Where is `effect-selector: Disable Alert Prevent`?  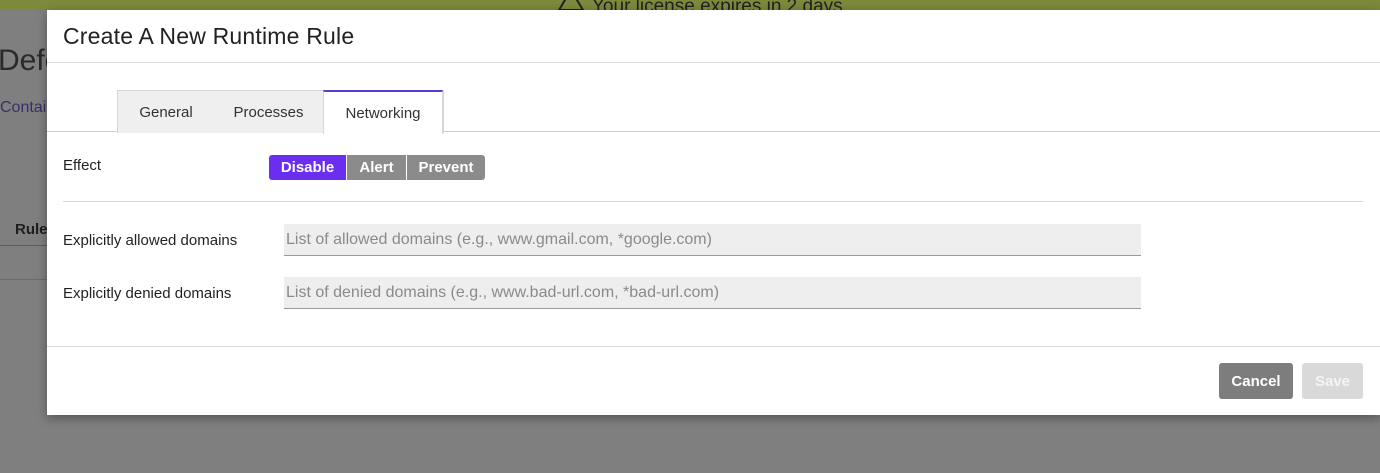
effect-selector: Disable Alert Prevent is located at coordinates (377, 167).